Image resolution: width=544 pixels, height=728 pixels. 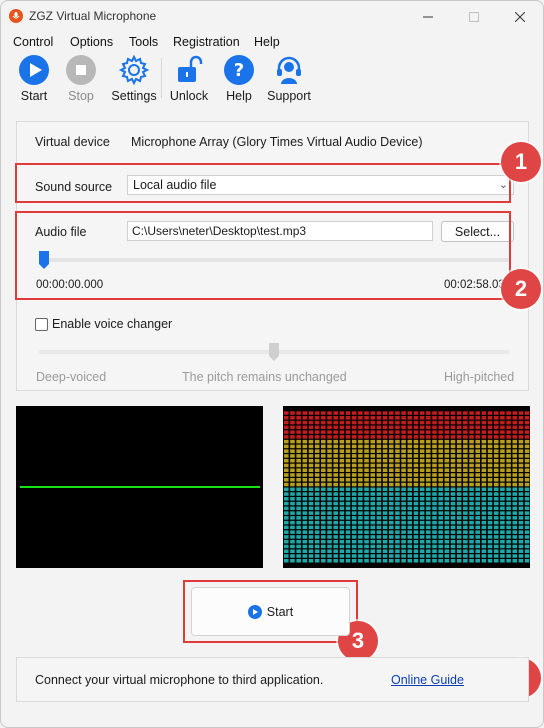 I want to click on minimize-button, so click(x=428, y=16).